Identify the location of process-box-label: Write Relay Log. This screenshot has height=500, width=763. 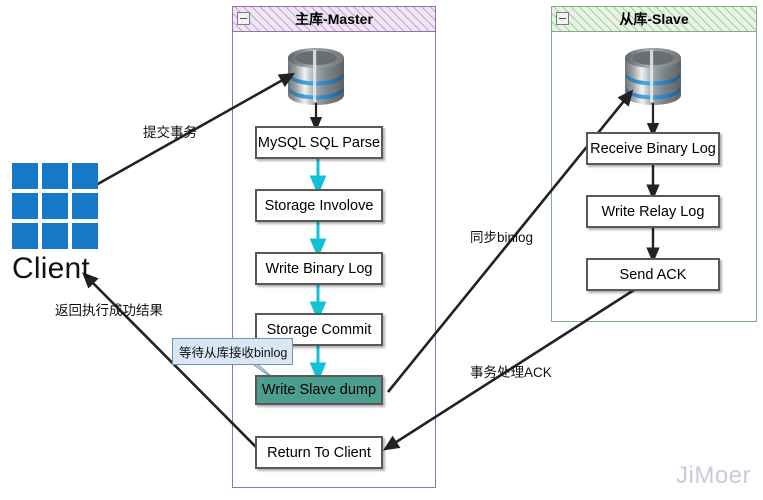
(653, 211).